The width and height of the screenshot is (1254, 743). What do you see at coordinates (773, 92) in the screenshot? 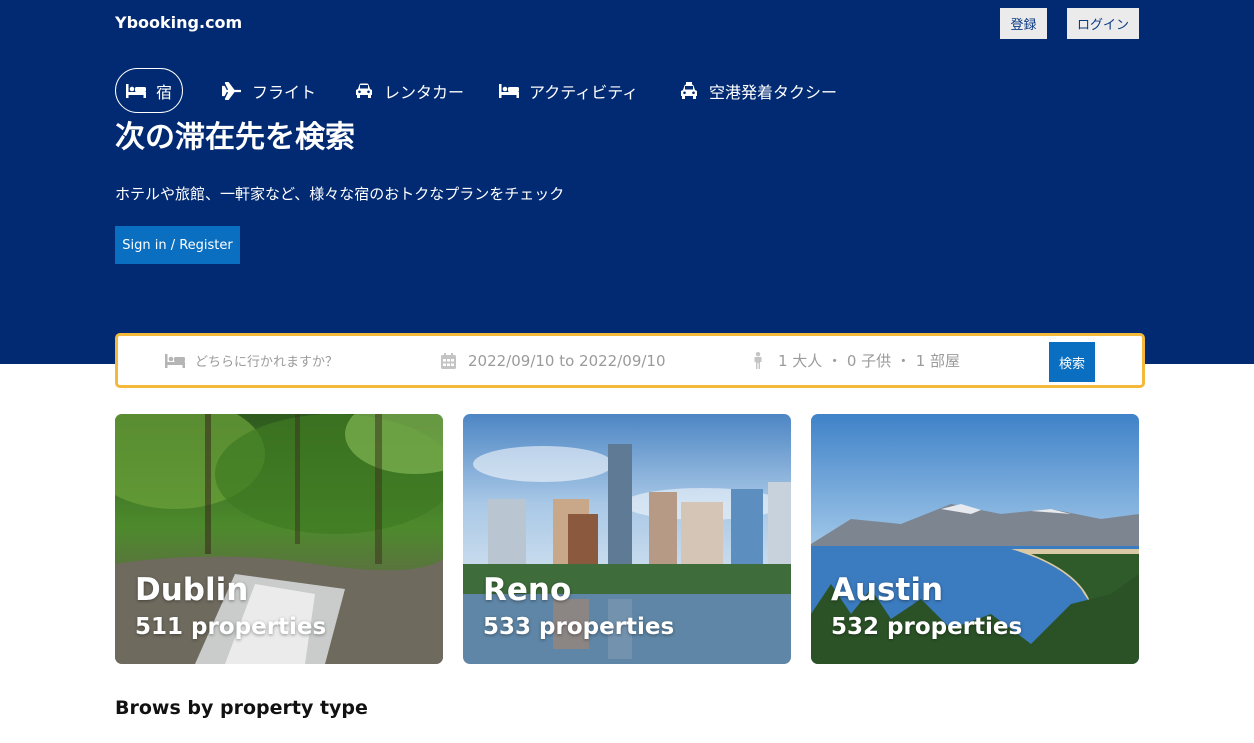
I see `tab-airport-taxi-label: 空港発着タクシー` at bounding box center [773, 92].